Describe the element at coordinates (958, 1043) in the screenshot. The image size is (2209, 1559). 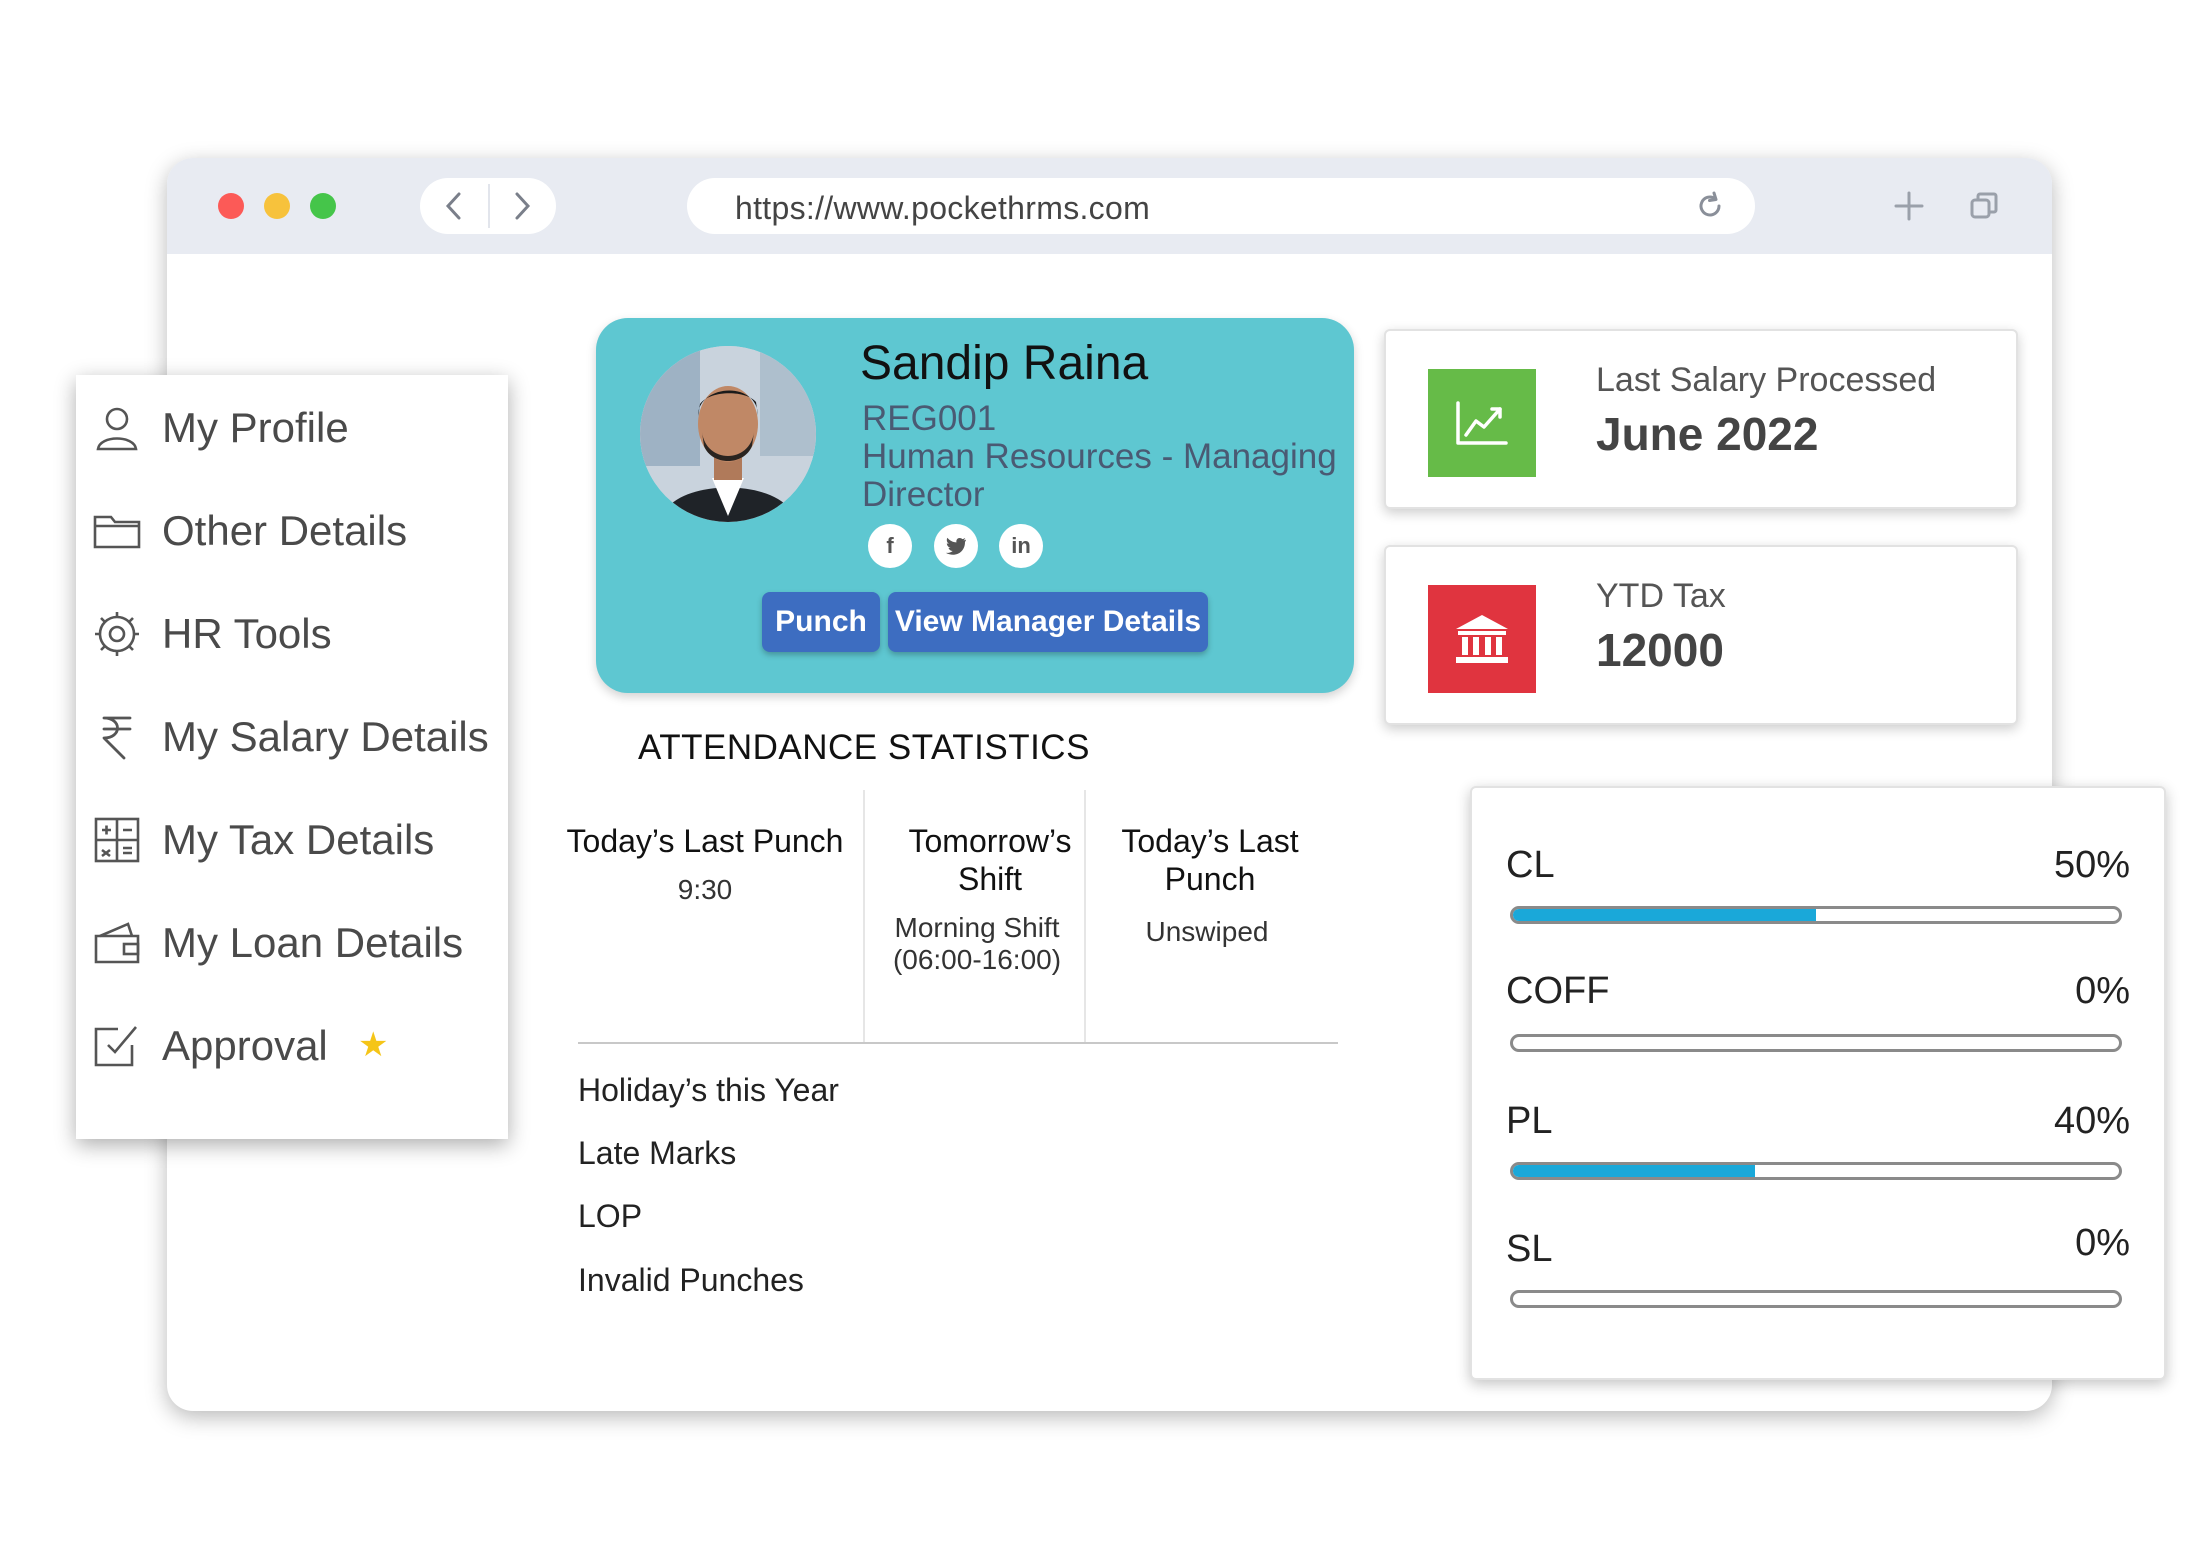
I see `attendance-separator` at that location.